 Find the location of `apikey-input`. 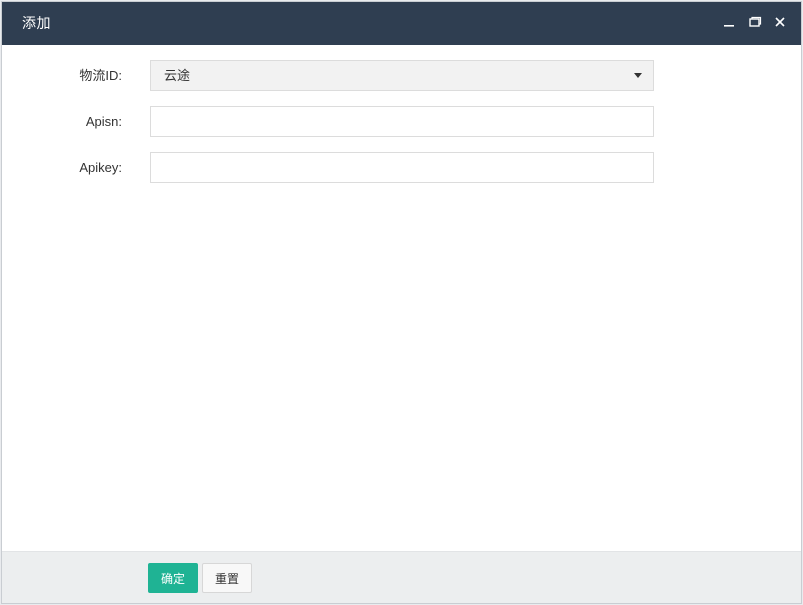

apikey-input is located at coordinates (402, 167).